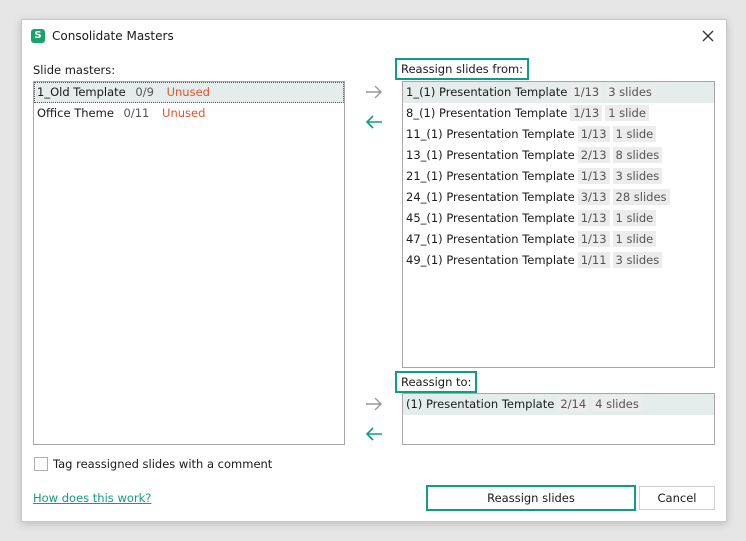 The height and width of the screenshot is (541, 746). Describe the element at coordinates (163, 464) in the screenshot. I see `tag-comment-label: Tag reassigned slides with a comment` at that location.